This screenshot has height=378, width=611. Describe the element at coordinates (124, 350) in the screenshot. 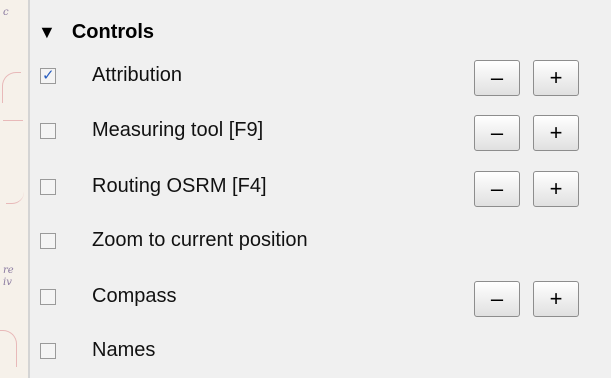

I see `control-label: Names` at that location.